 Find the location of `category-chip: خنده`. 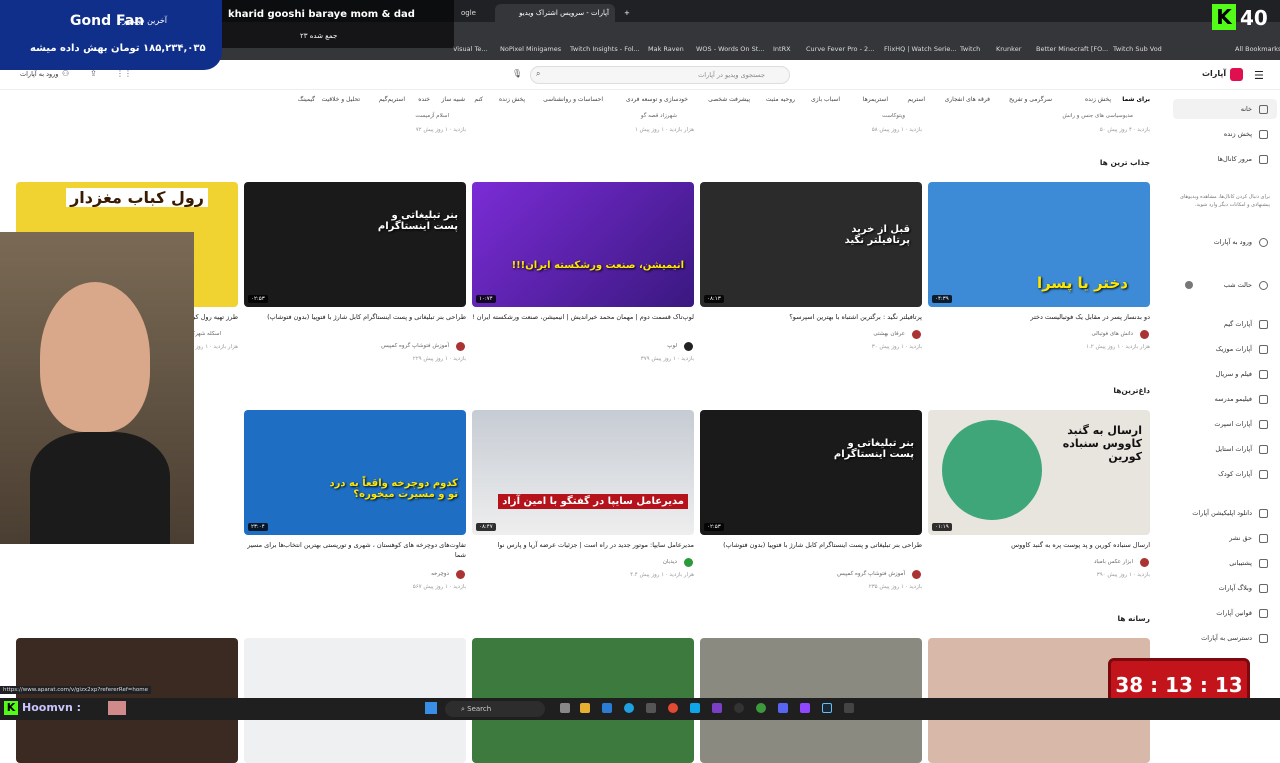

category-chip: خنده is located at coordinates (424, 99).